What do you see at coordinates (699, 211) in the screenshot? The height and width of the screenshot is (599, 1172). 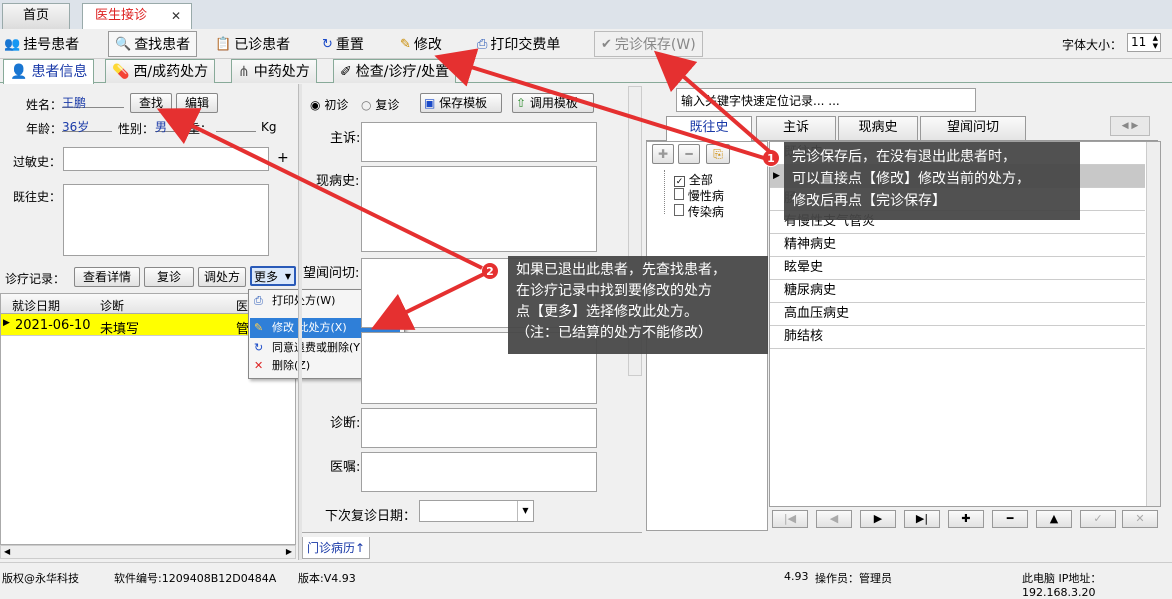 I see `tree-item-infectious: 传染病` at bounding box center [699, 211].